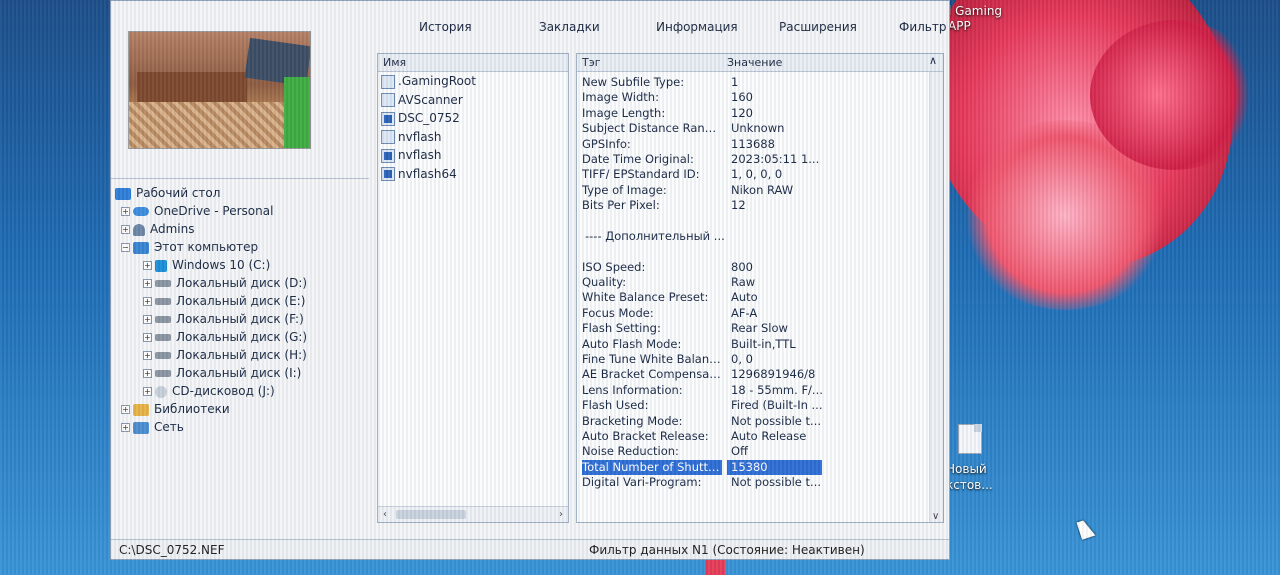 The width and height of the screenshot is (1280, 575). I want to click on tree-item: + Библиотеки, so click(243, 409).